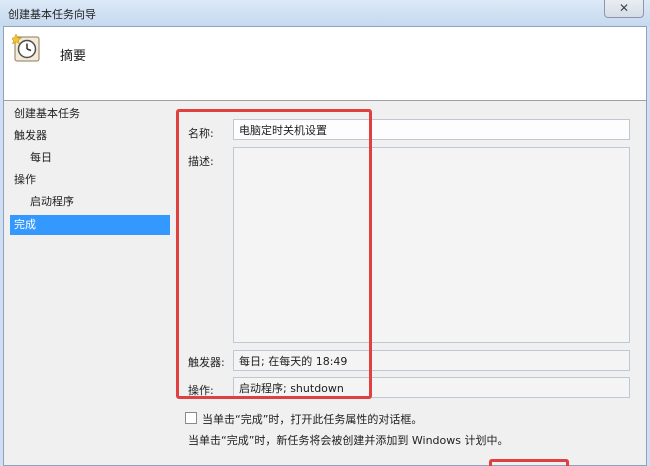 This screenshot has height=466, width=650. I want to click on title-bar: 创建基本任务向导 ✕, so click(325, 13).